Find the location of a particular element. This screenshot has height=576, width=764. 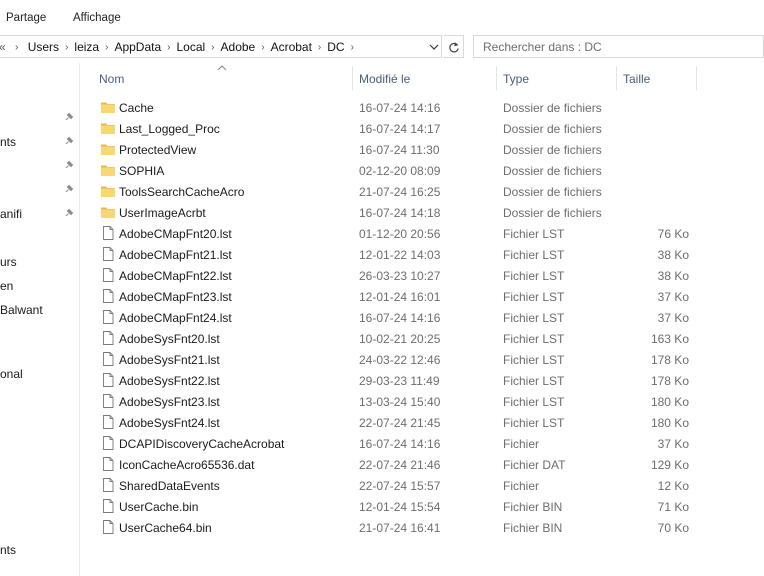

file-type: Fichier BIN is located at coordinates (533, 507).